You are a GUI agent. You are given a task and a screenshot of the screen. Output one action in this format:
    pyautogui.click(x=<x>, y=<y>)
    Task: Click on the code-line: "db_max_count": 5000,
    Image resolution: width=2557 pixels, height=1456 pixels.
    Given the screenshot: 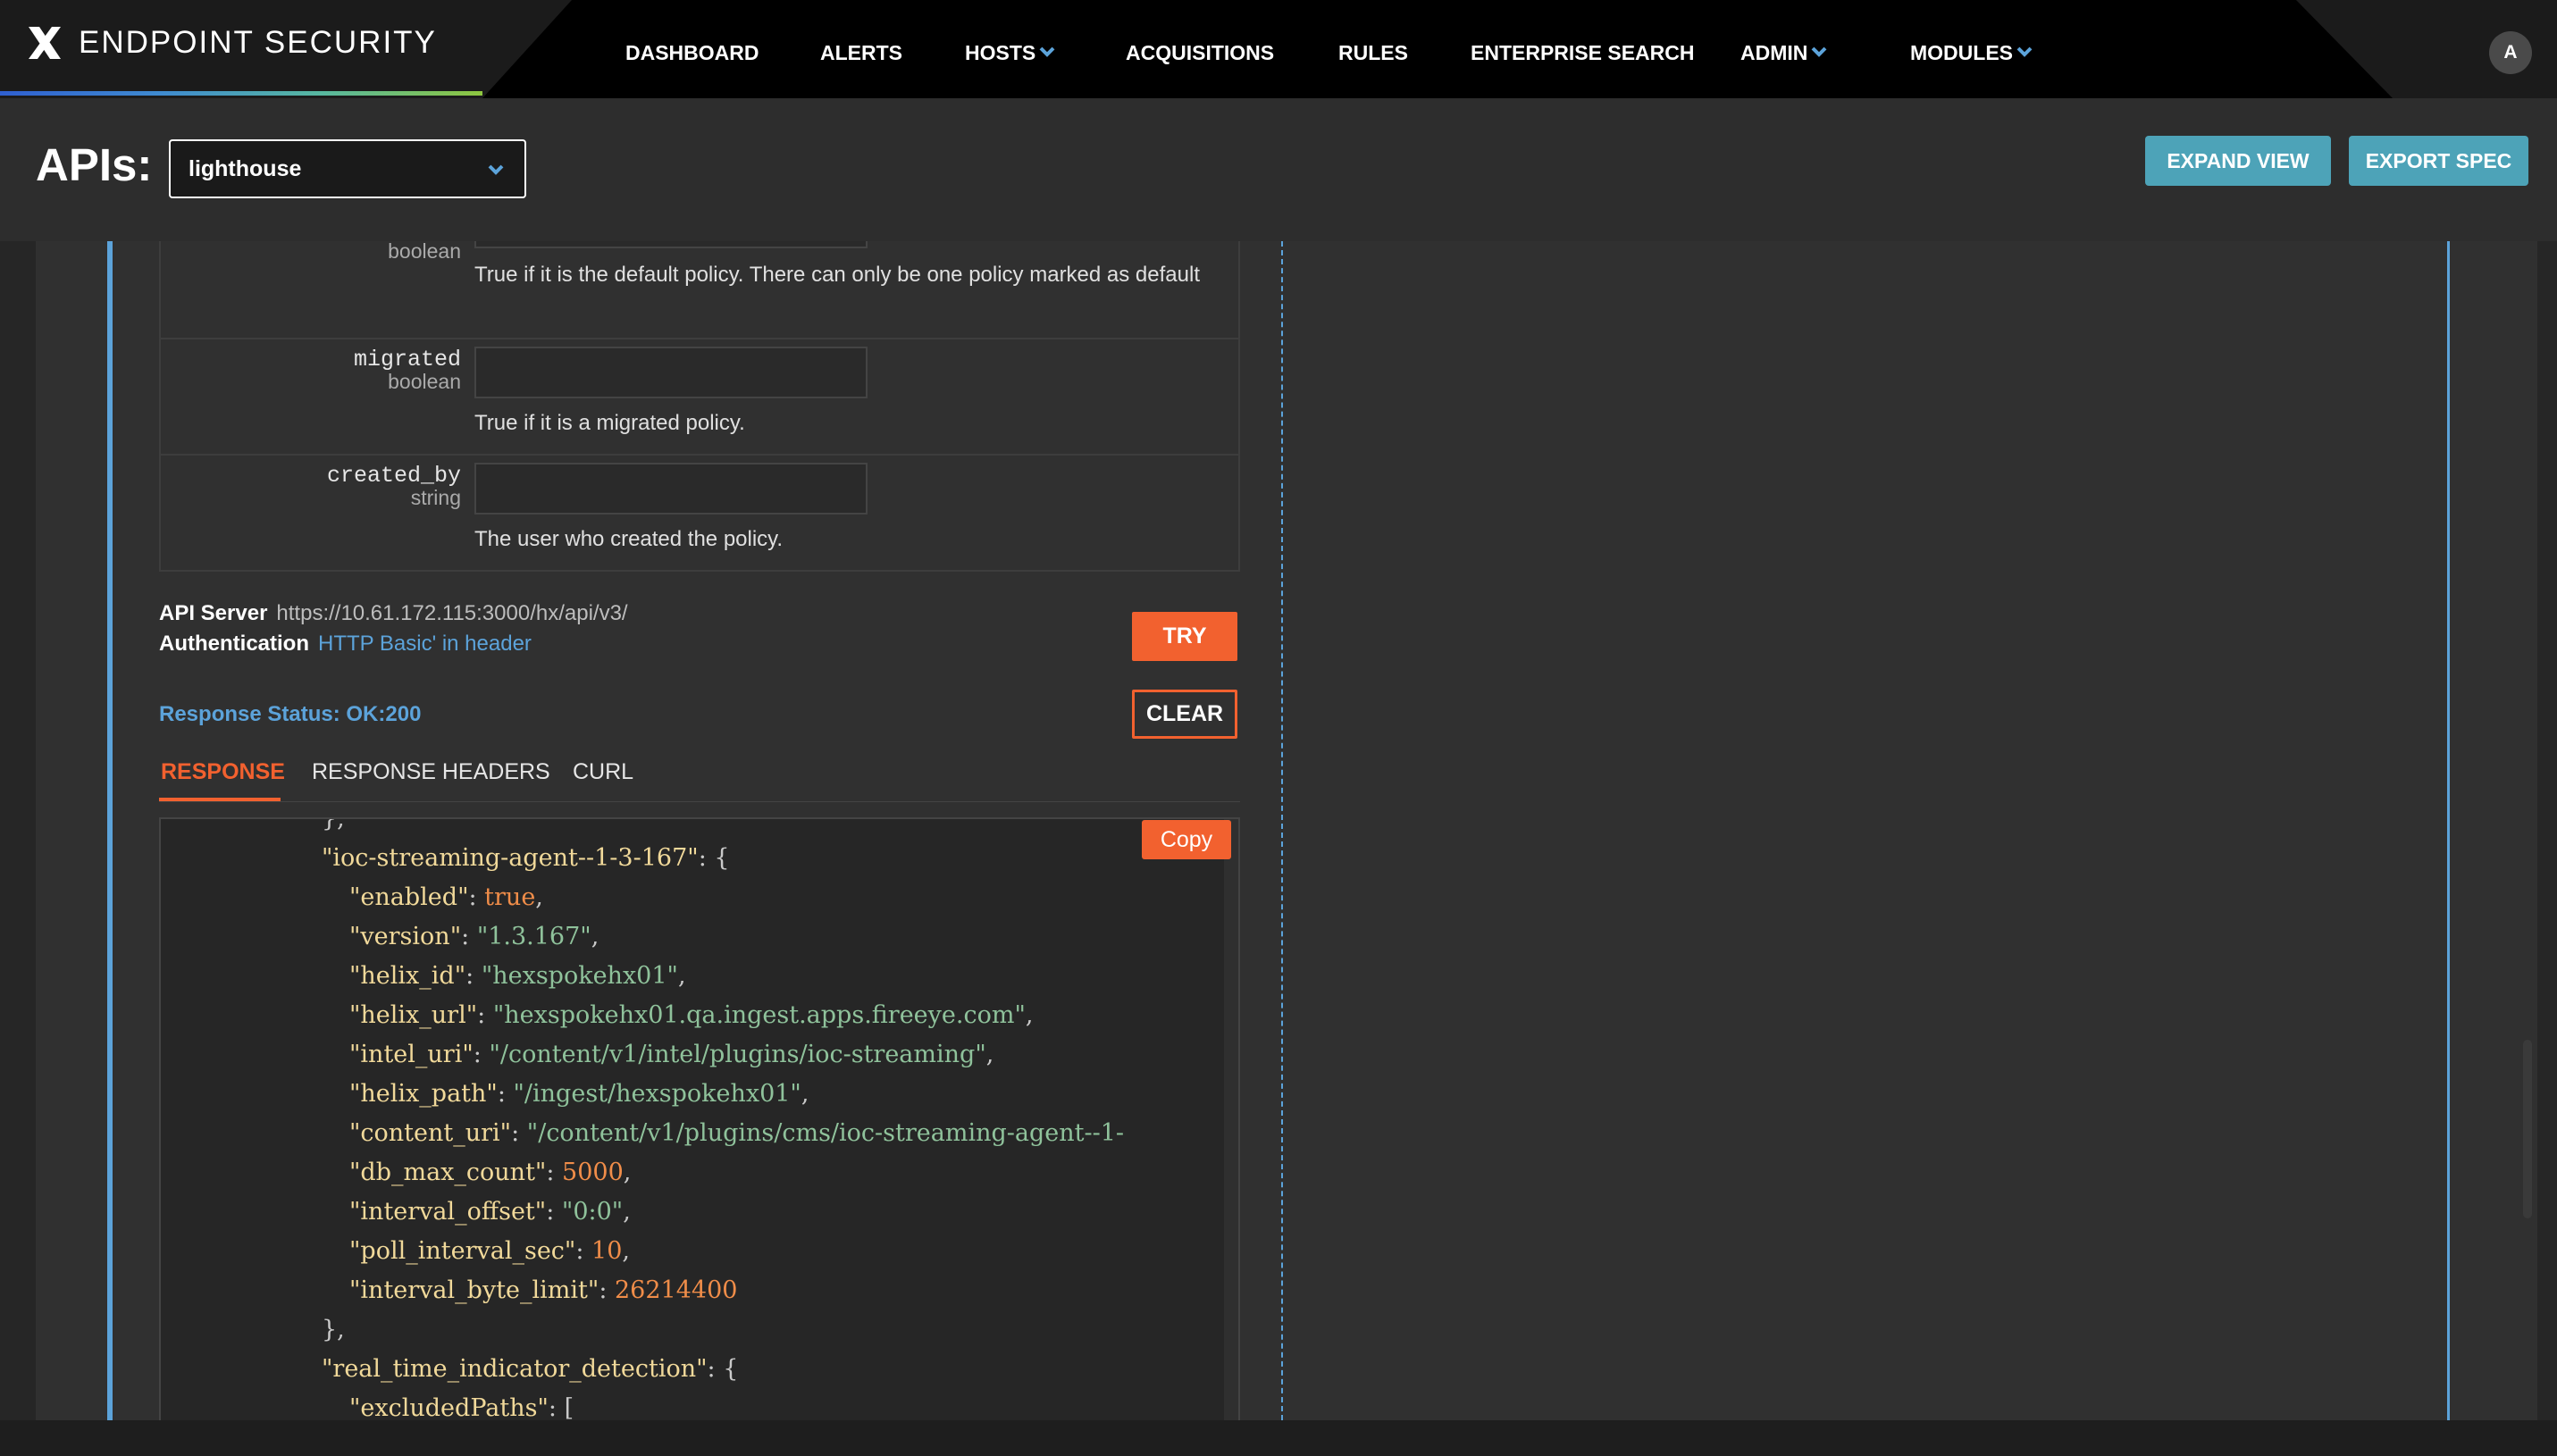 What is the action you would take?
    pyautogui.click(x=491, y=1172)
    